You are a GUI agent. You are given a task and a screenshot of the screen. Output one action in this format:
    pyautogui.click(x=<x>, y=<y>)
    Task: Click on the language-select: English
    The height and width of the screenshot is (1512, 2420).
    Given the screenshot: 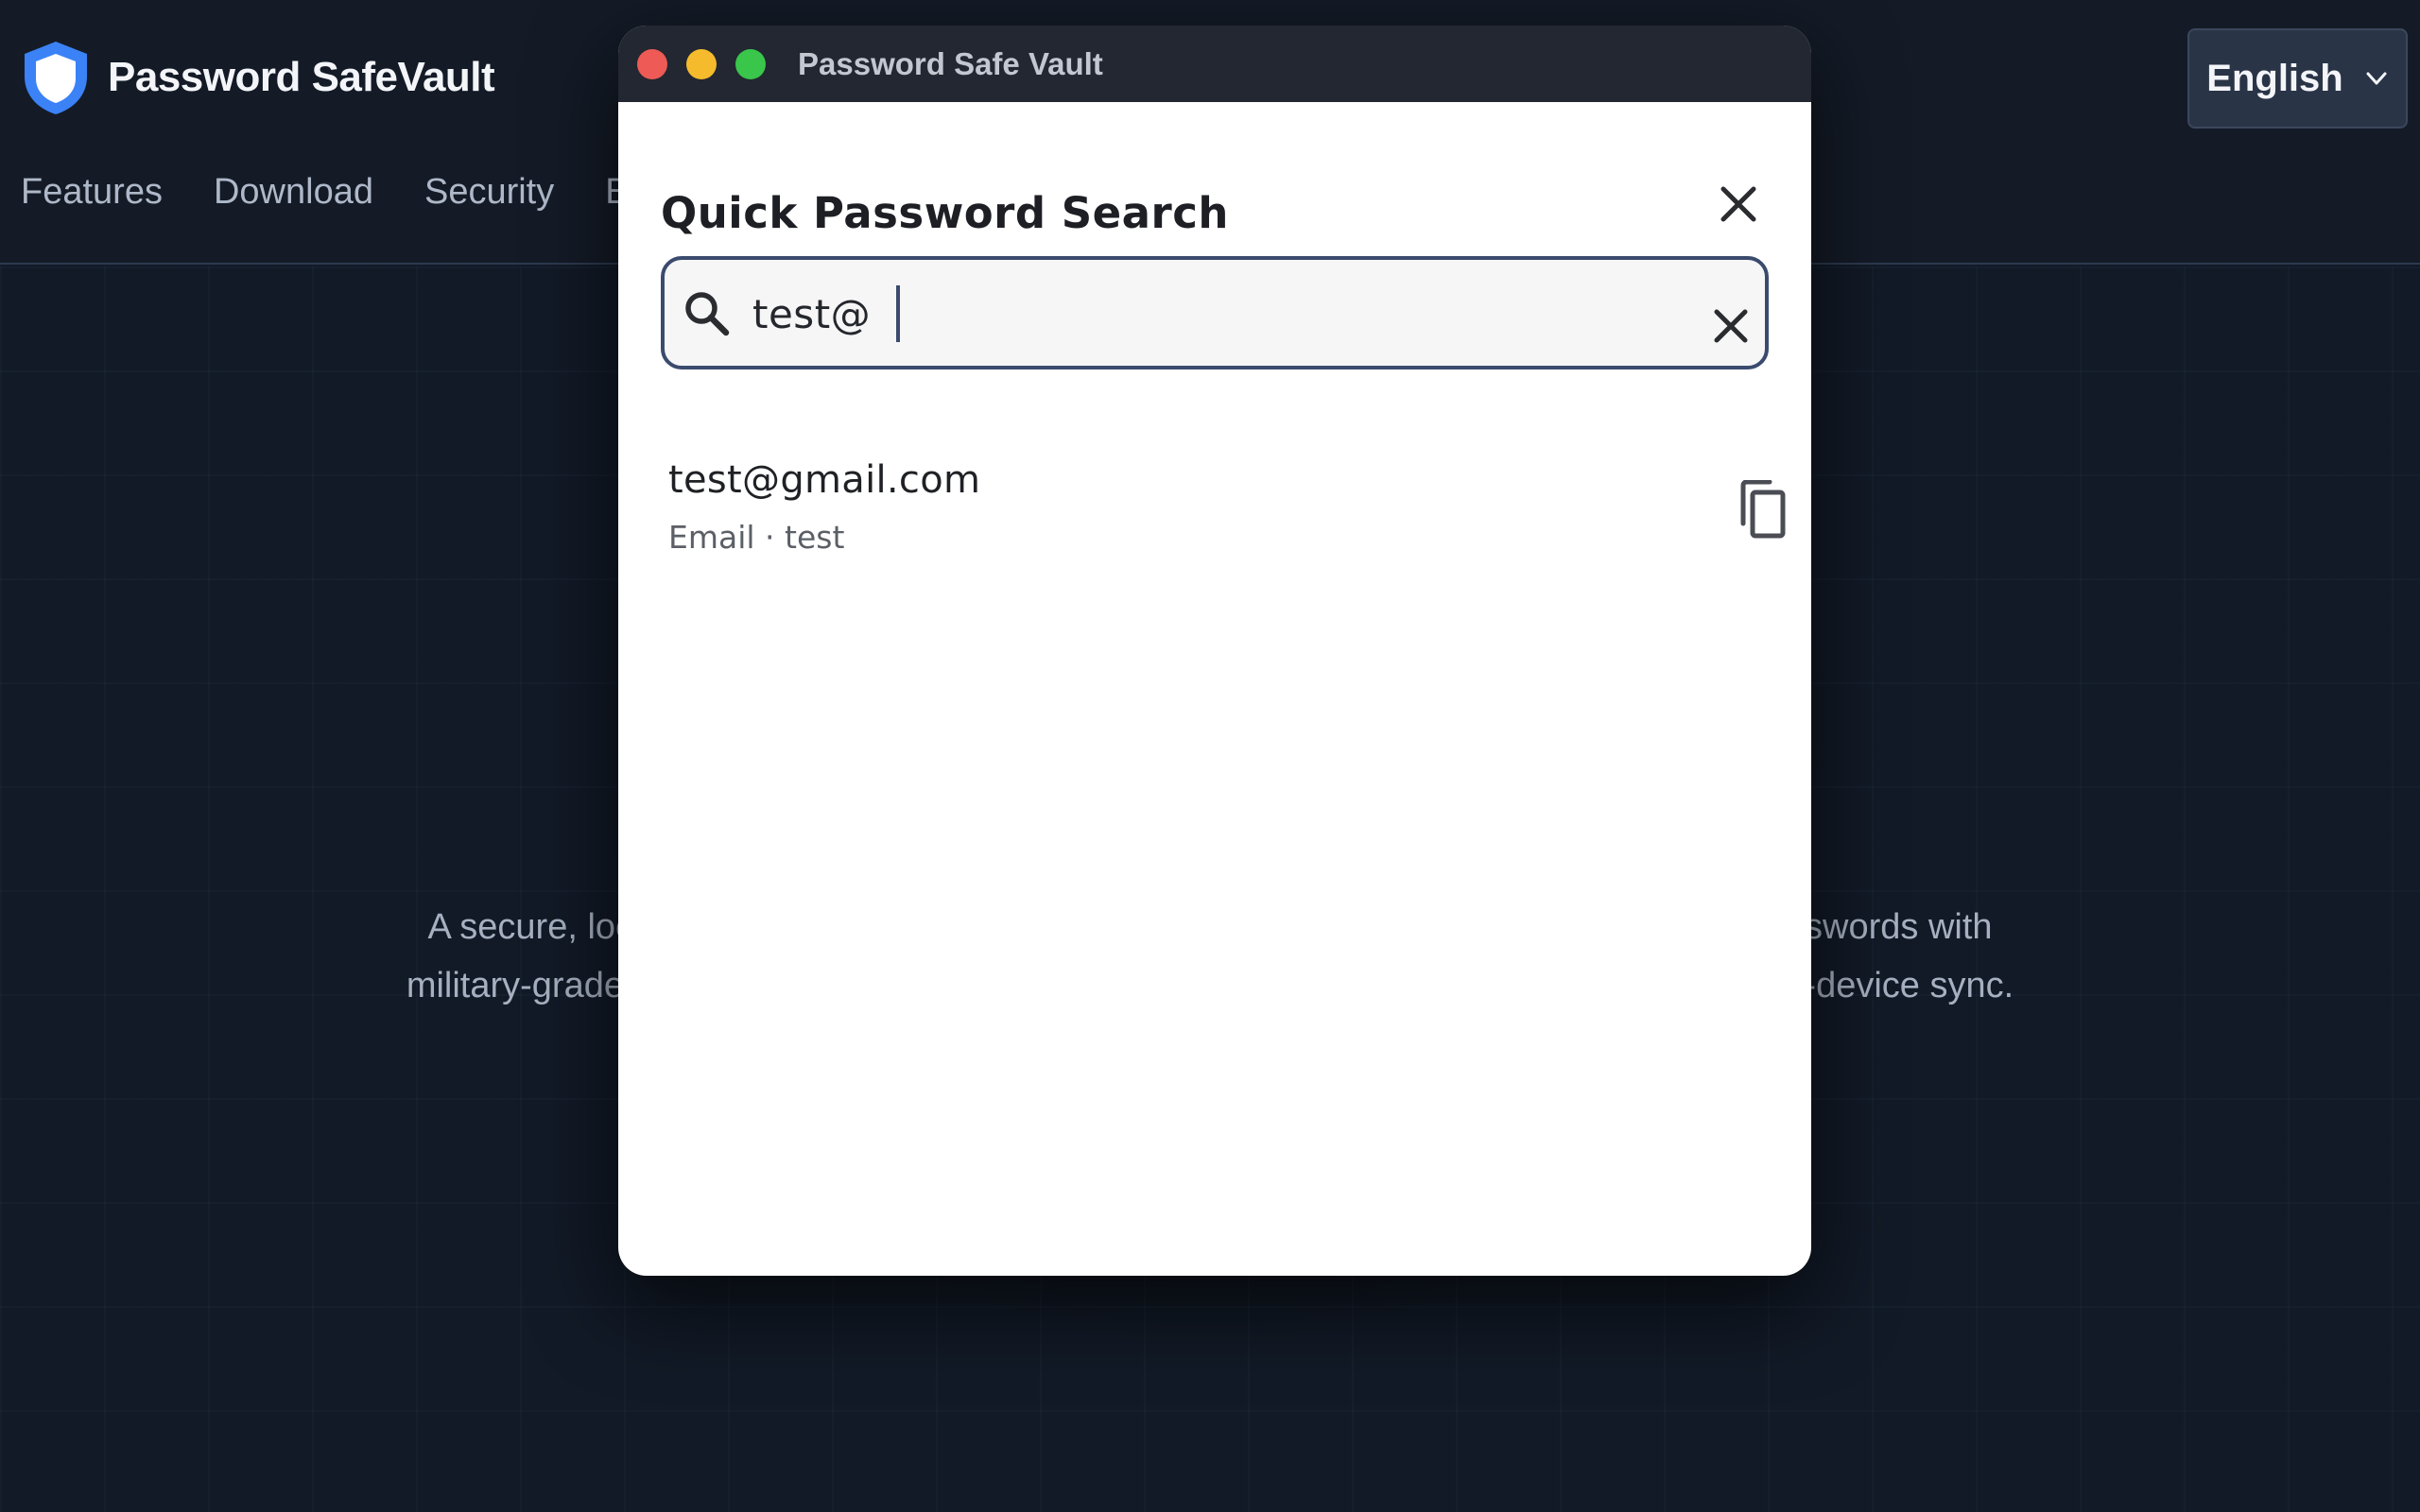 What is the action you would take?
    pyautogui.click(x=2297, y=78)
    